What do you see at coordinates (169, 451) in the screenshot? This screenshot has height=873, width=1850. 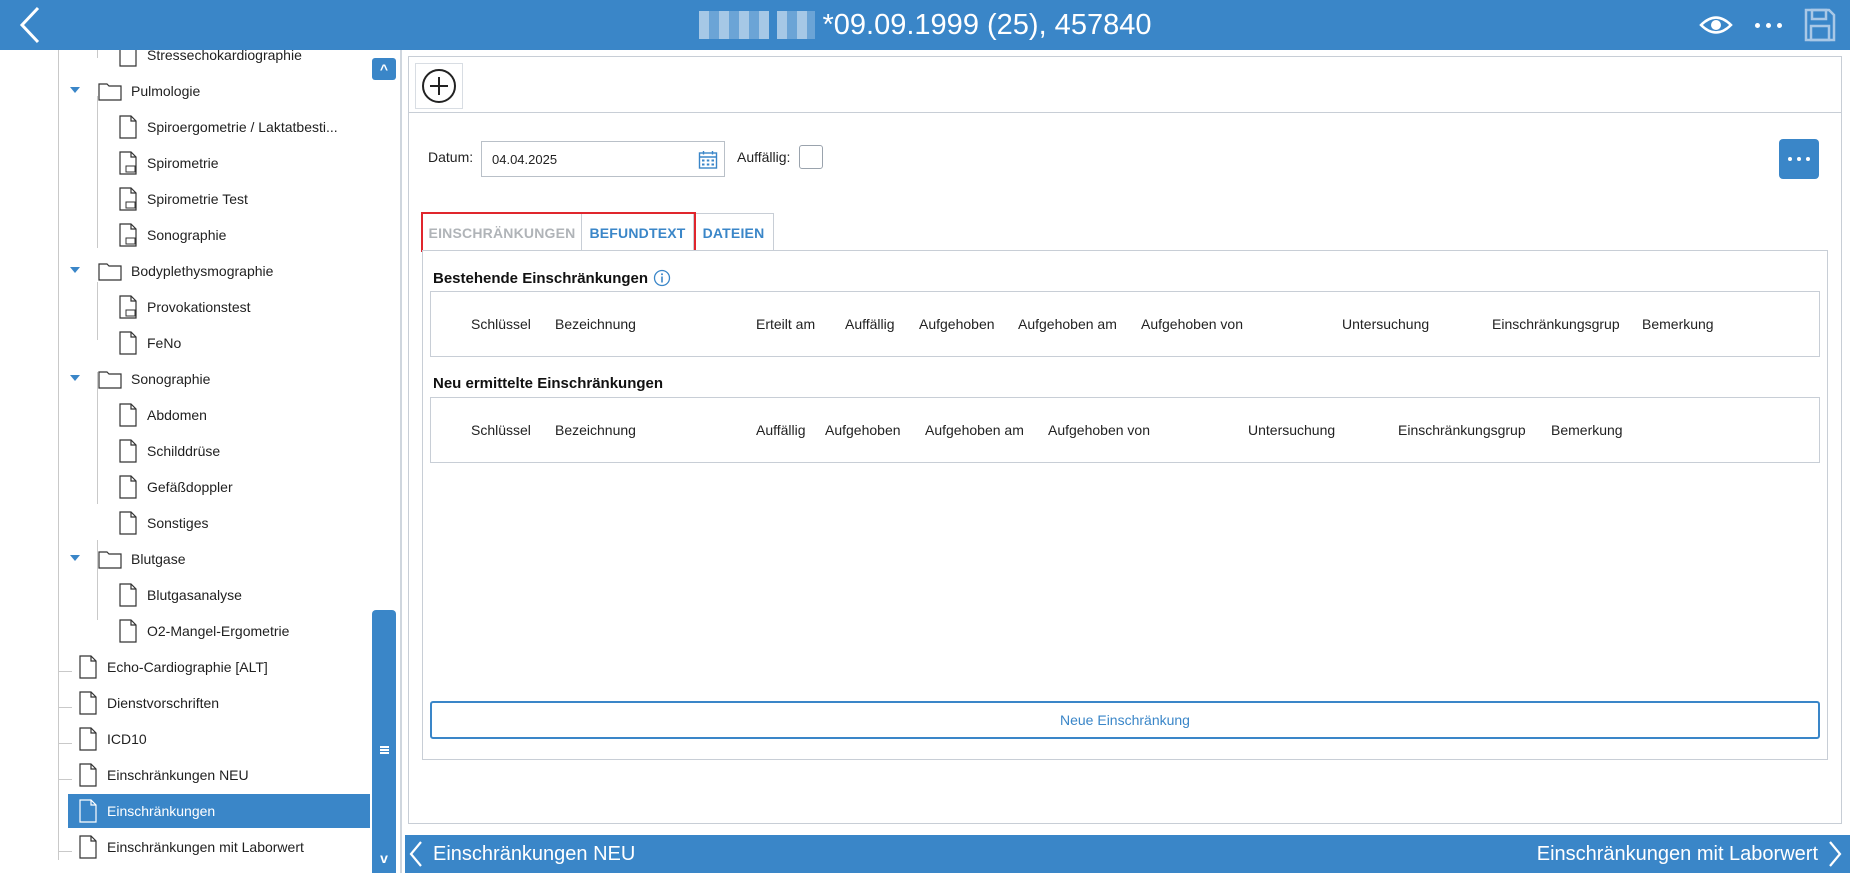 I see `tree-item: Schilddrüse` at bounding box center [169, 451].